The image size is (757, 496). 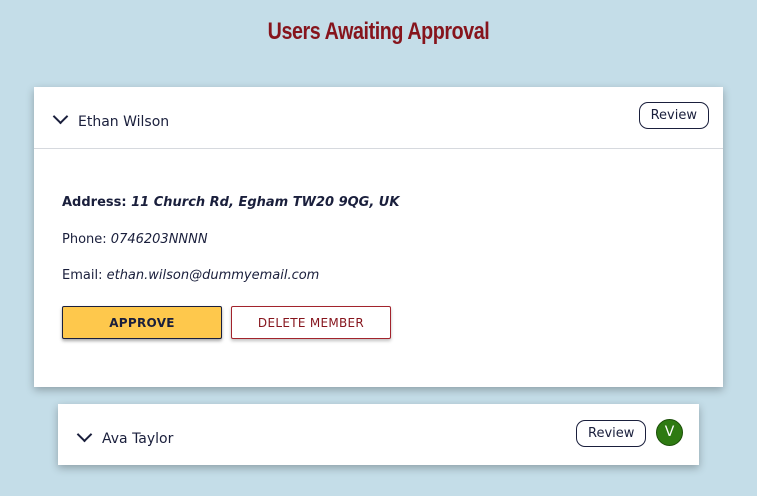 I want to click on address-label: Address:, so click(x=94, y=202).